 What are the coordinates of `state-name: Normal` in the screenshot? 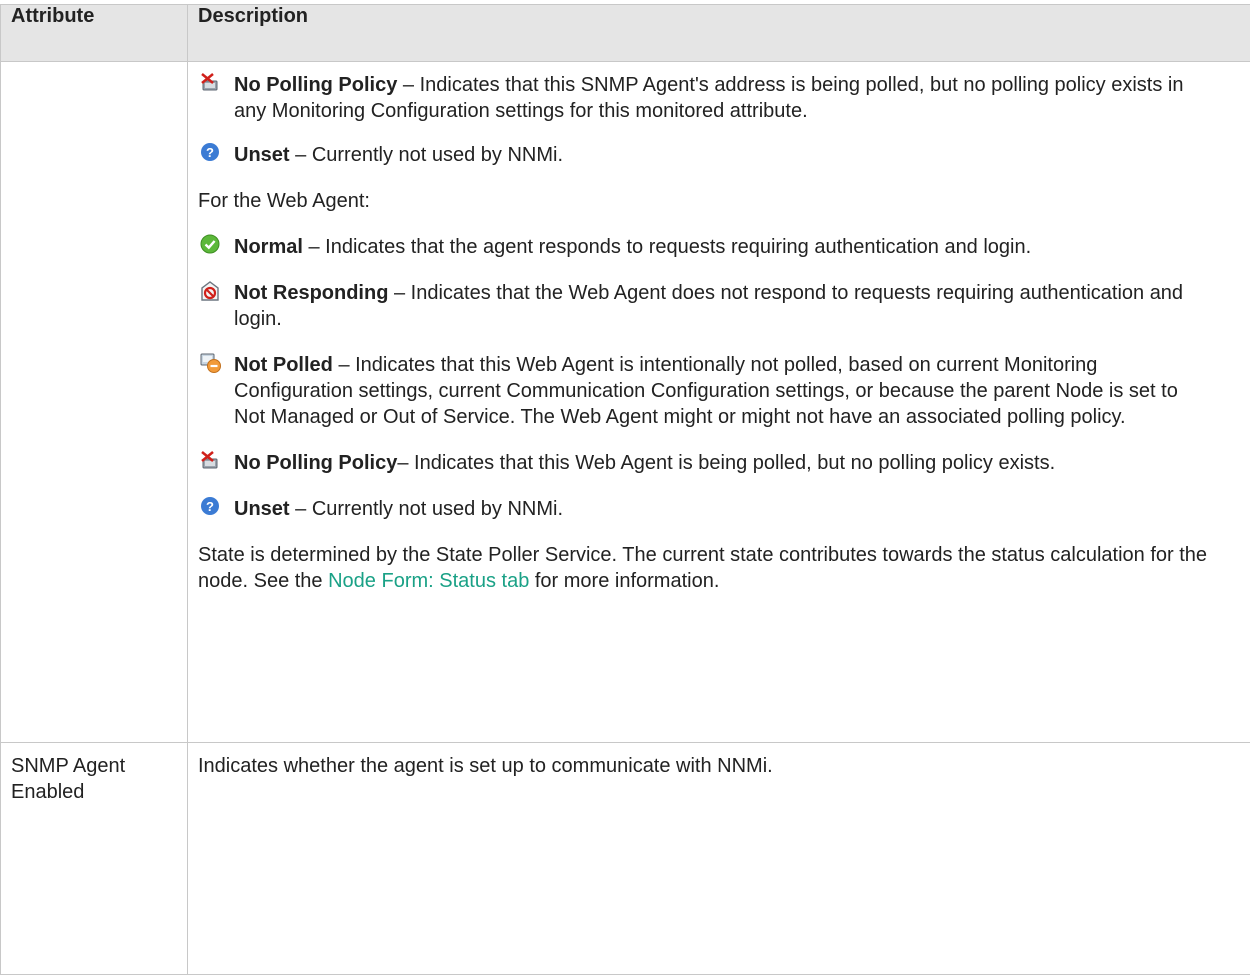 It's located at (268, 247).